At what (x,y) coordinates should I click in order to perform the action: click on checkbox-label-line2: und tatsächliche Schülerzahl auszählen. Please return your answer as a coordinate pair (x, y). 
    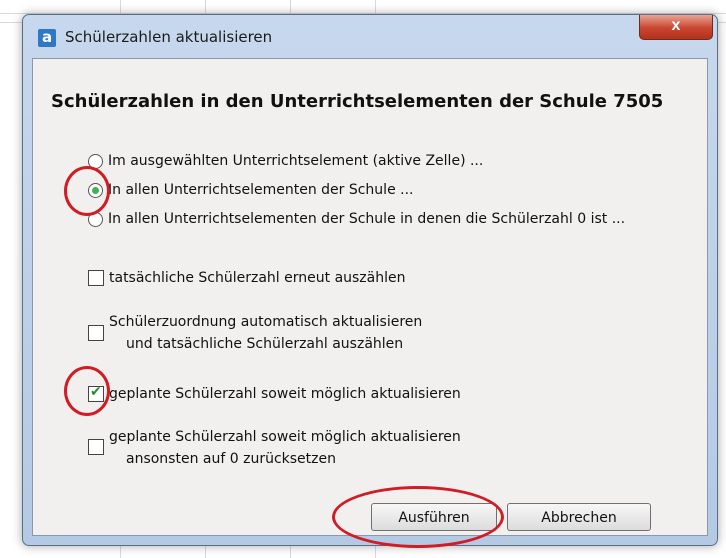
    Looking at the image, I should click on (265, 344).